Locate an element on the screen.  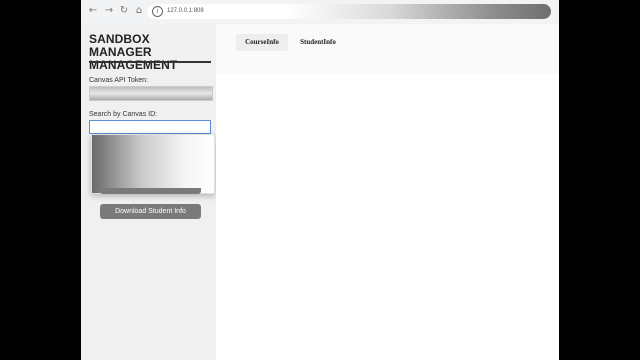
tab-bar: CourseInfo StudentInfo is located at coordinates (387, 49).